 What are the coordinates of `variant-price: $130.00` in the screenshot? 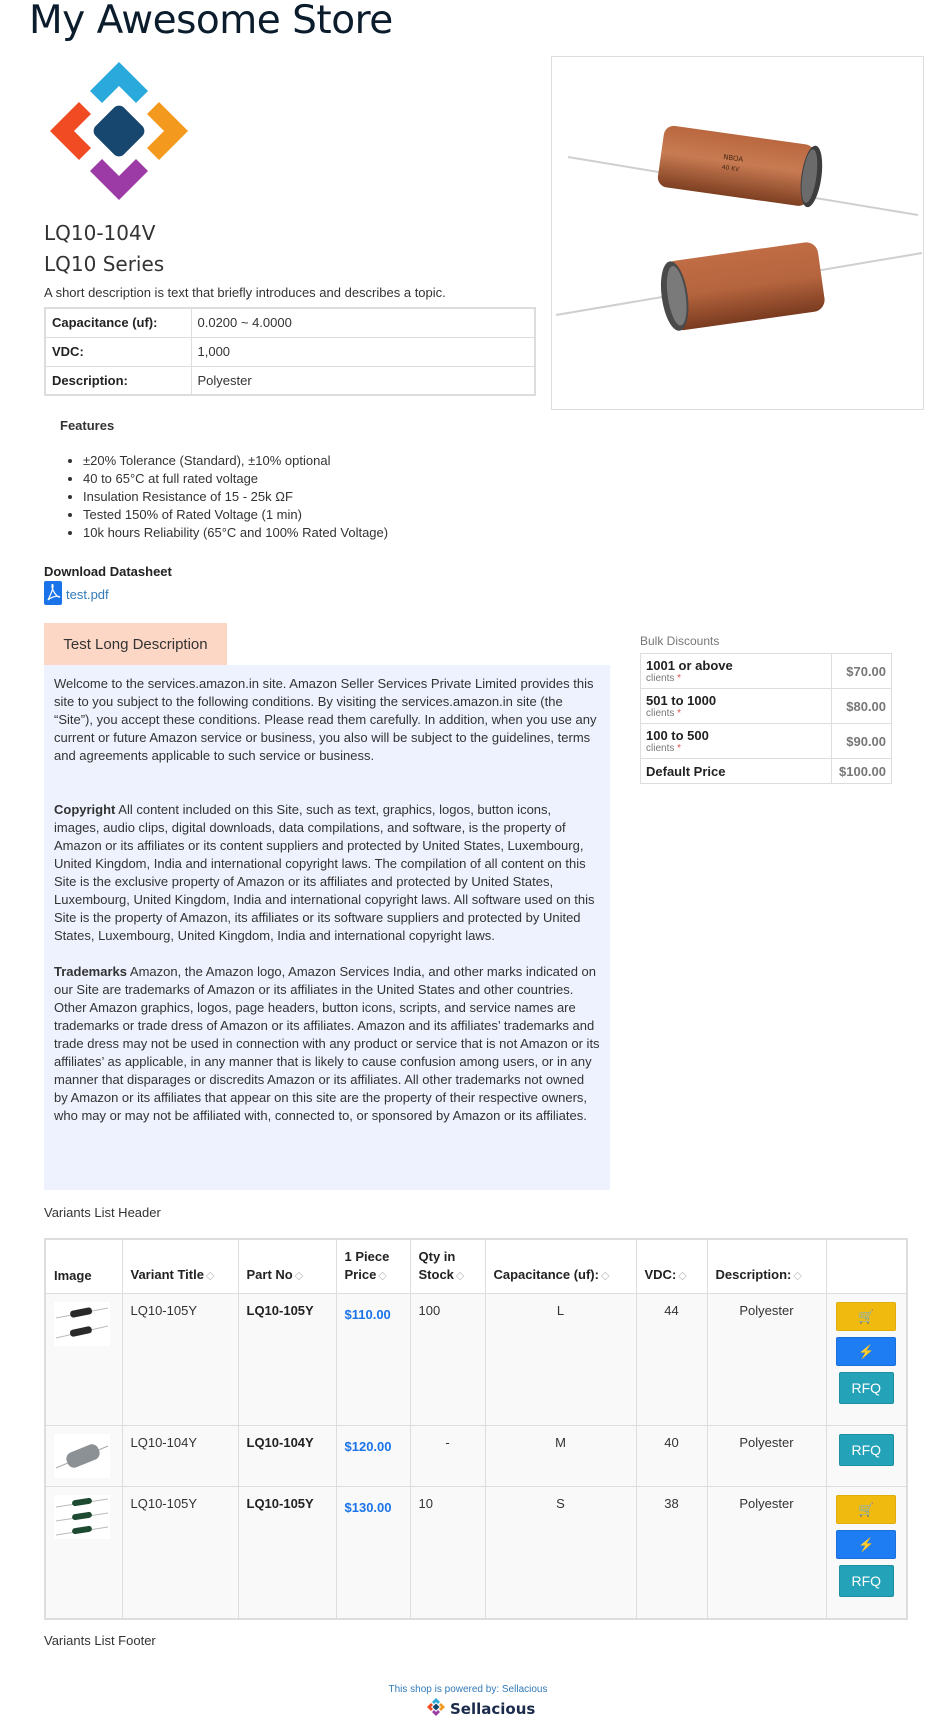 It's located at (373, 1552).